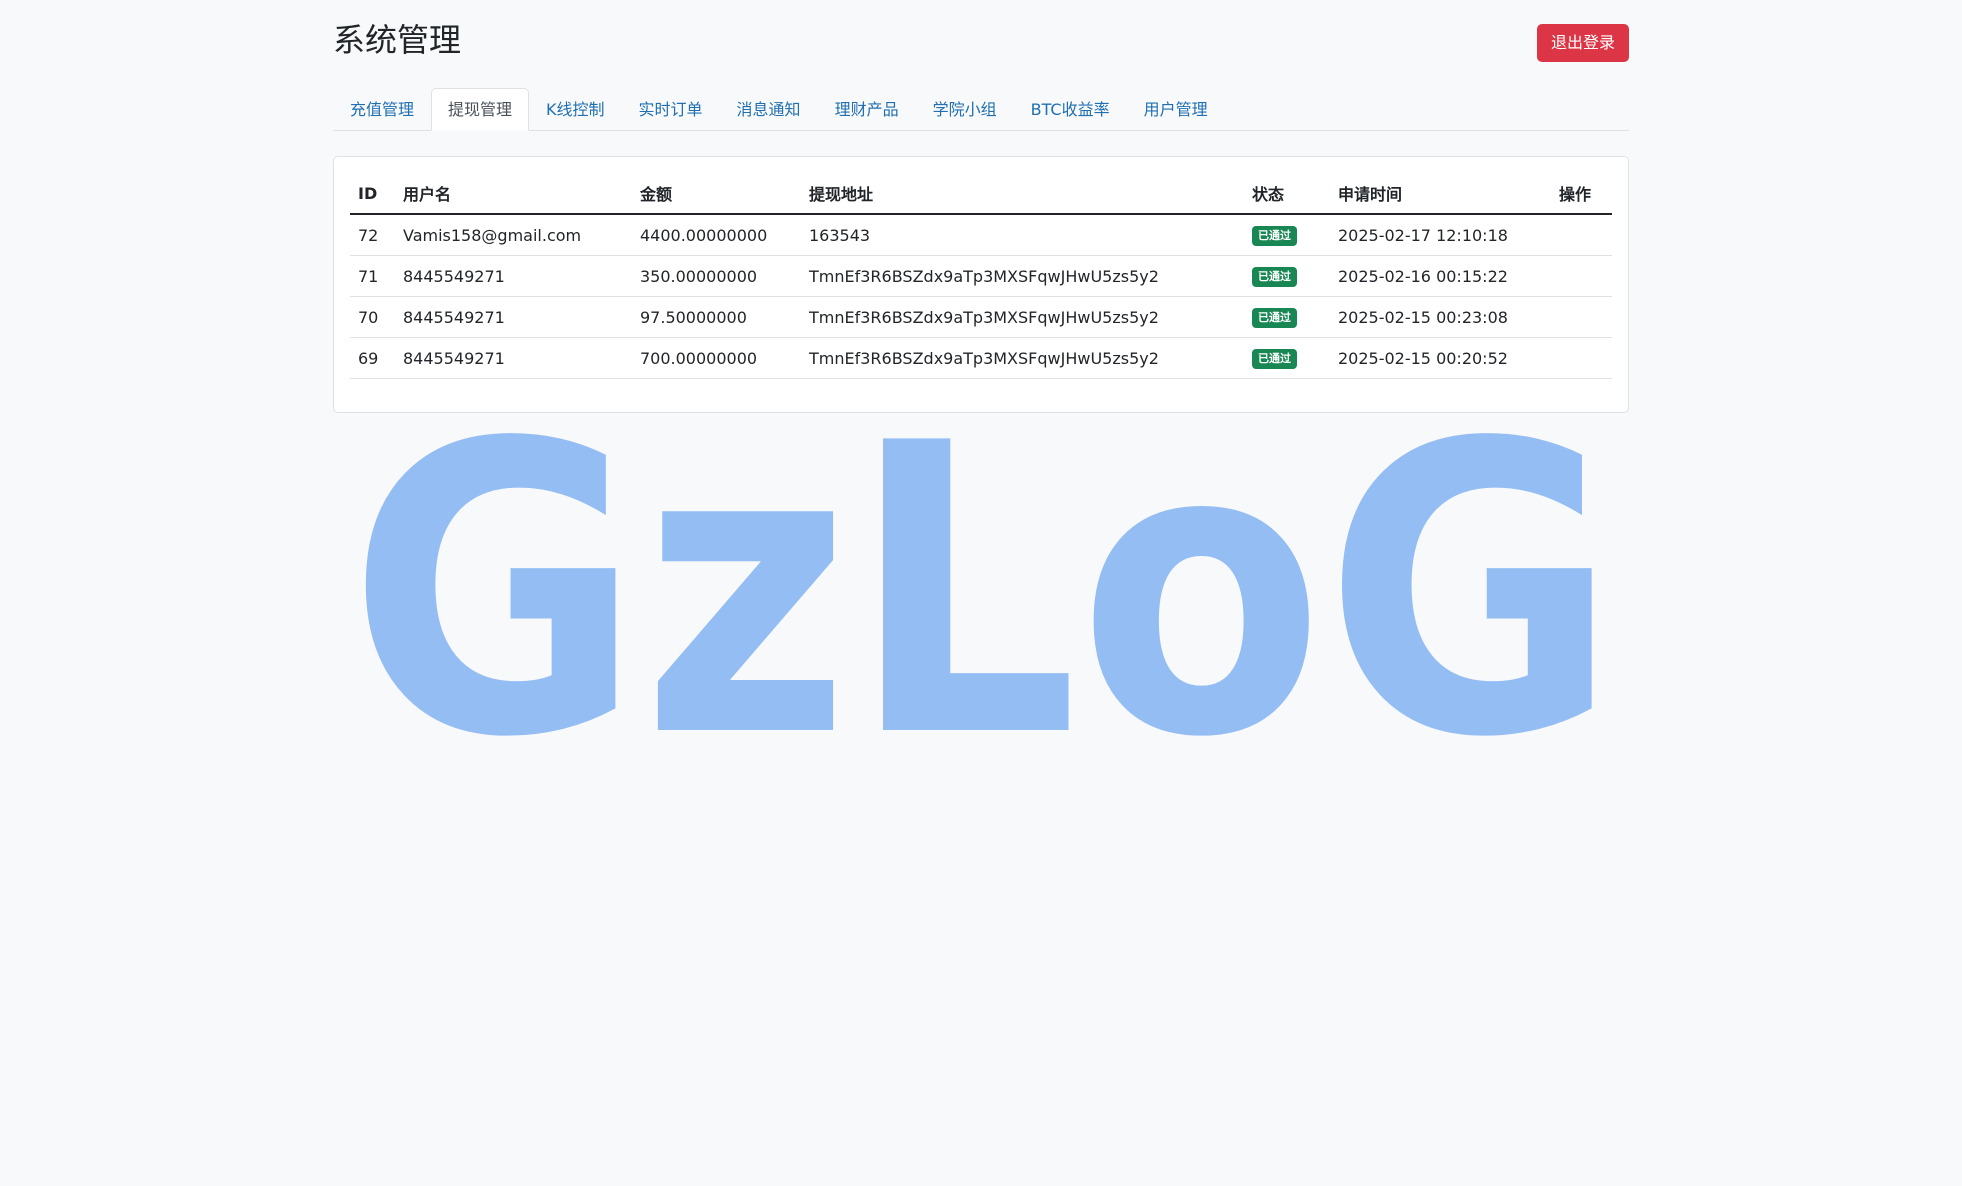 The height and width of the screenshot is (1186, 1962). I want to click on column-header-username: 用户名, so click(513, 194).